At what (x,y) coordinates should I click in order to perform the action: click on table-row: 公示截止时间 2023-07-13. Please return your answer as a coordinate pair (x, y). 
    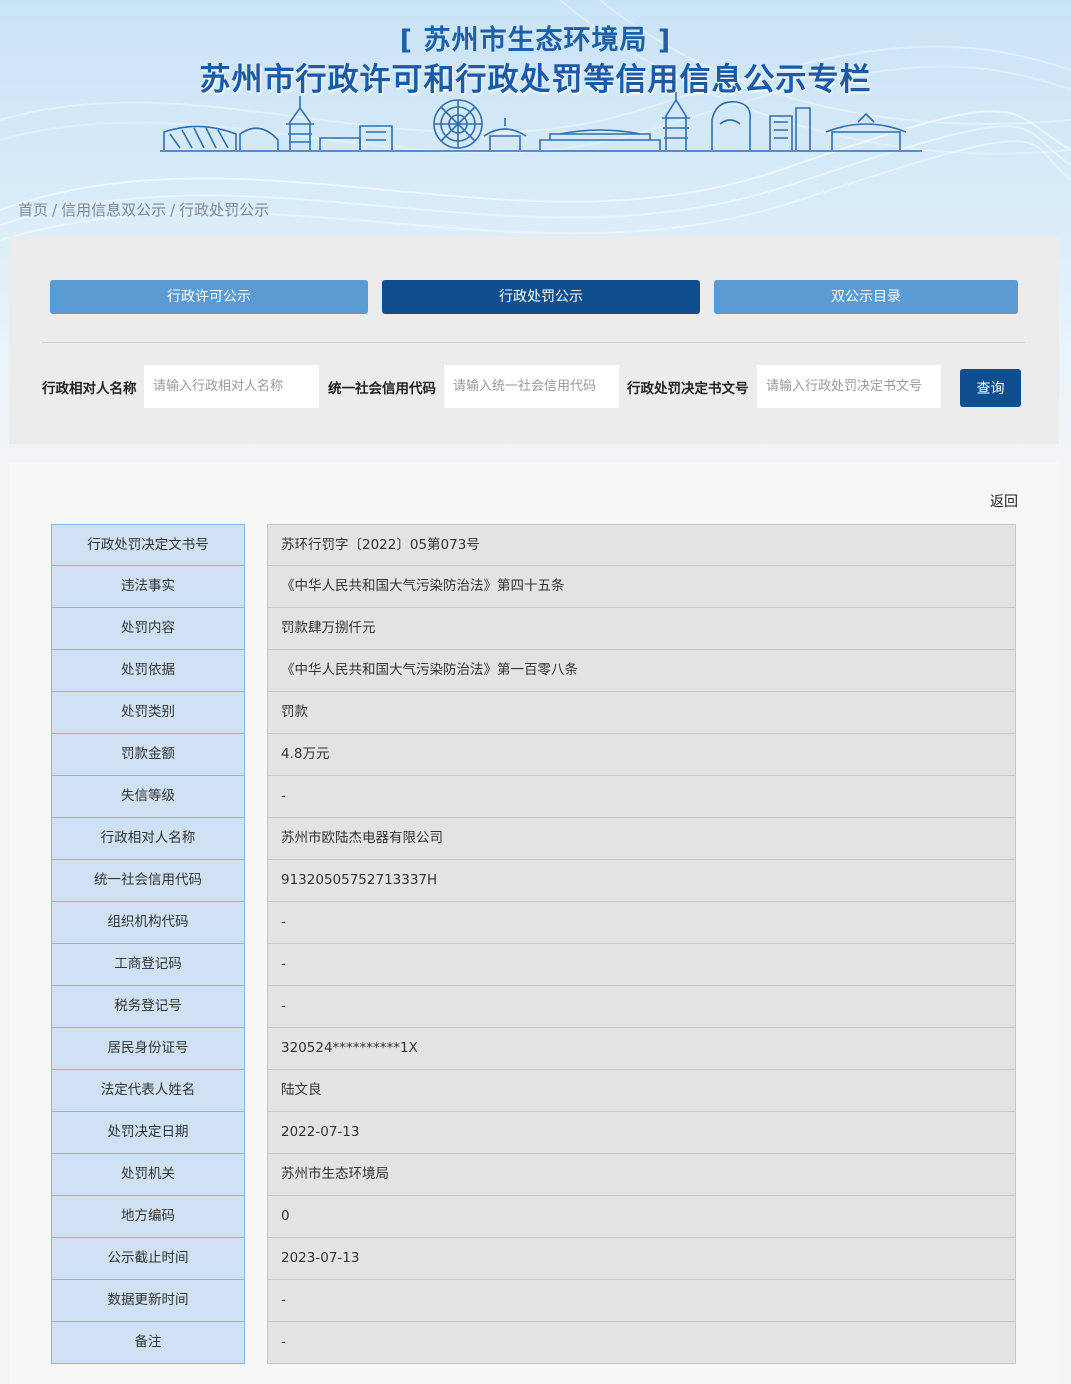
    Looking at the image, I should click on (533, 1259).